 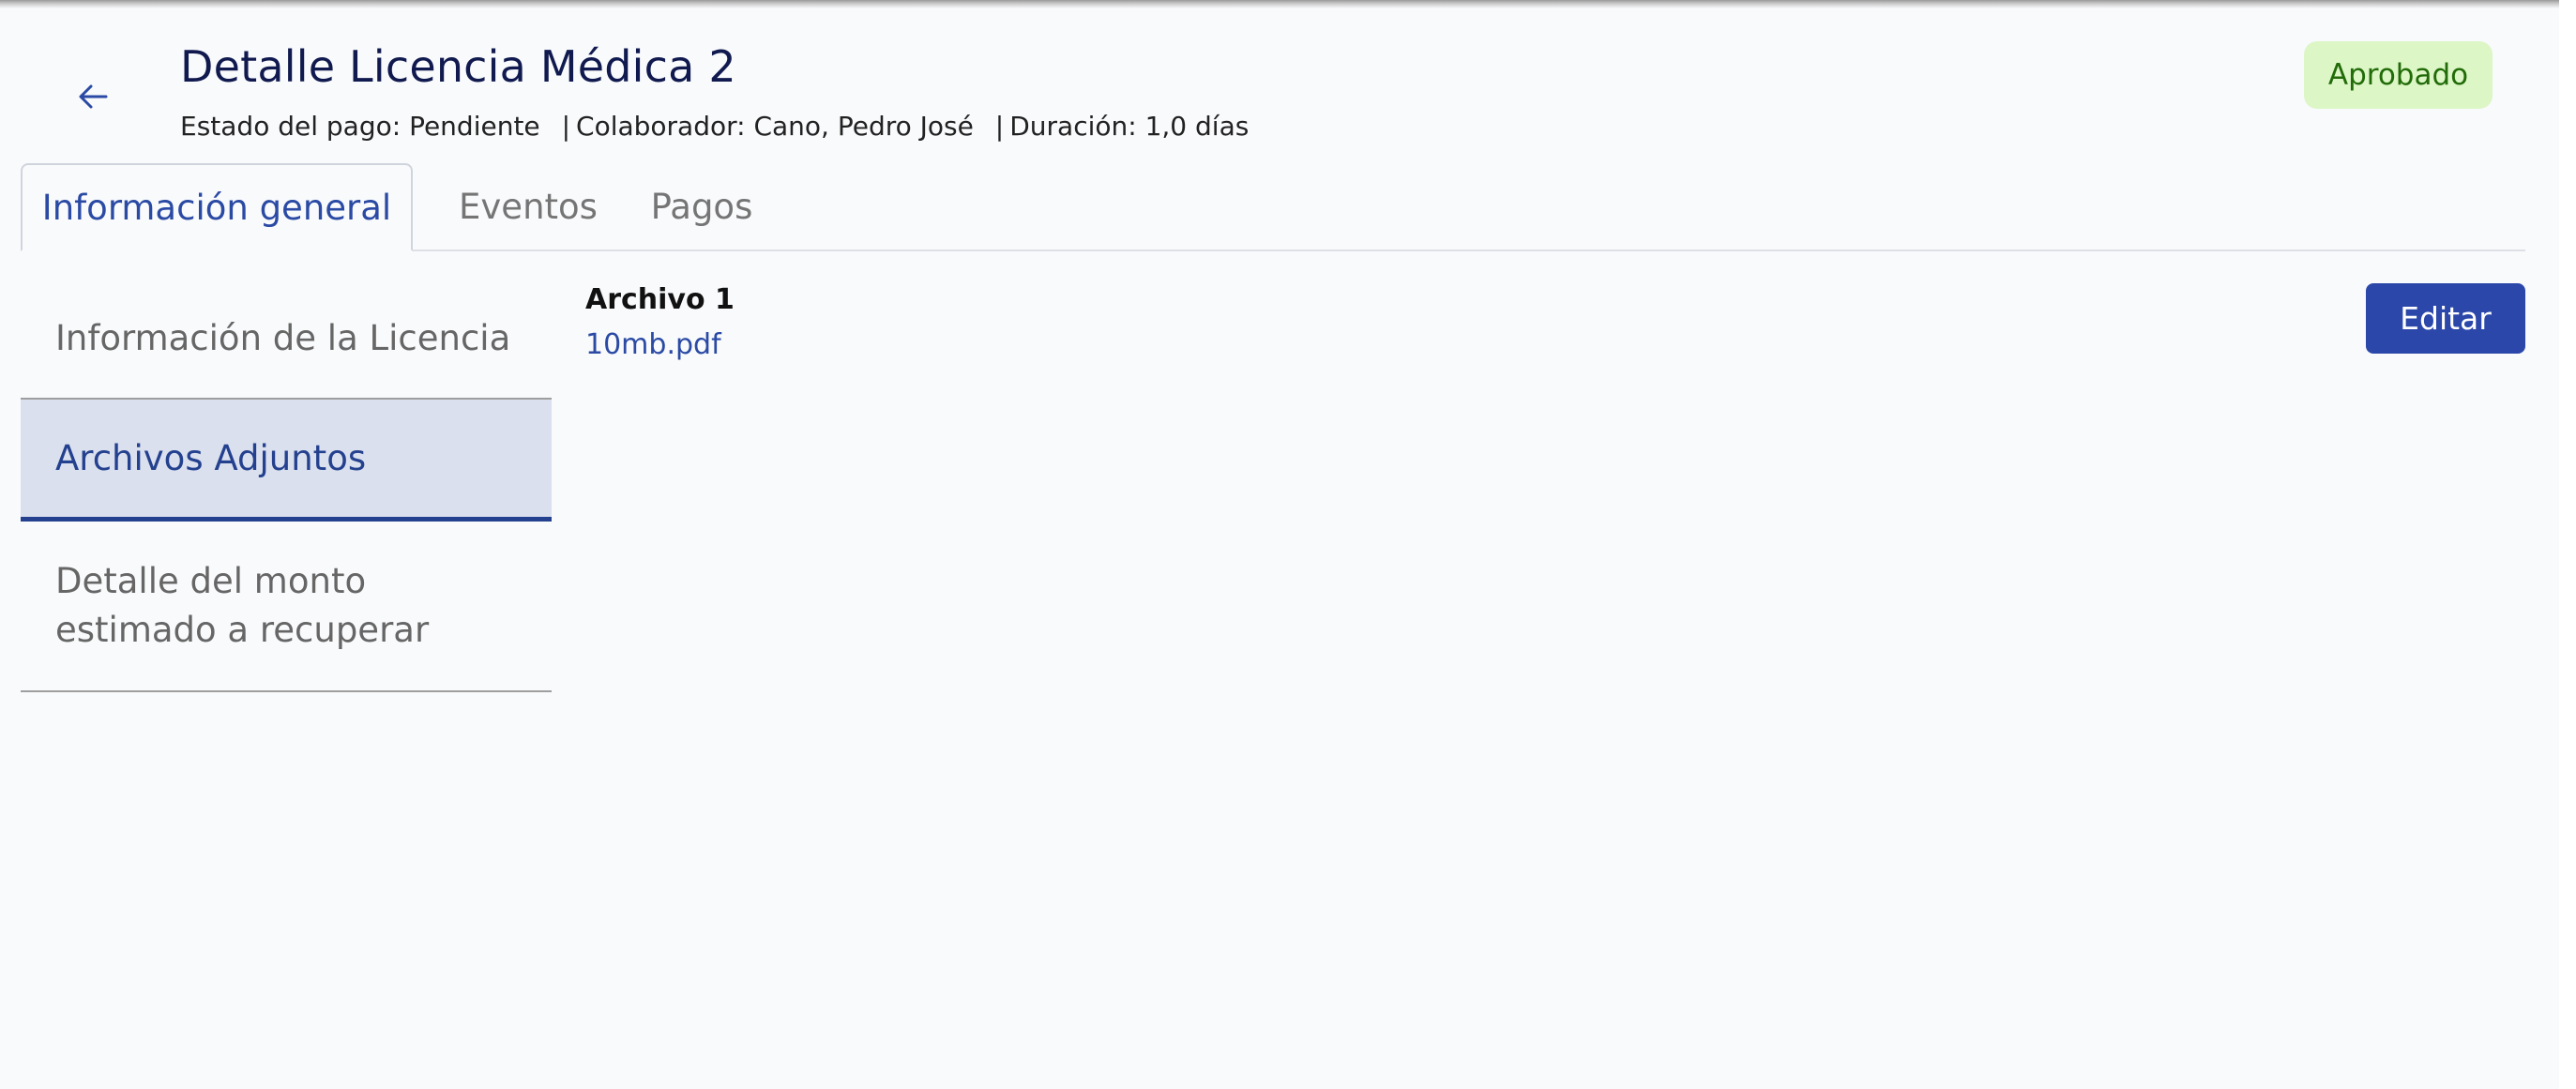 I want to click on status-badge: Aprobado, so click(x=2399, y=75).